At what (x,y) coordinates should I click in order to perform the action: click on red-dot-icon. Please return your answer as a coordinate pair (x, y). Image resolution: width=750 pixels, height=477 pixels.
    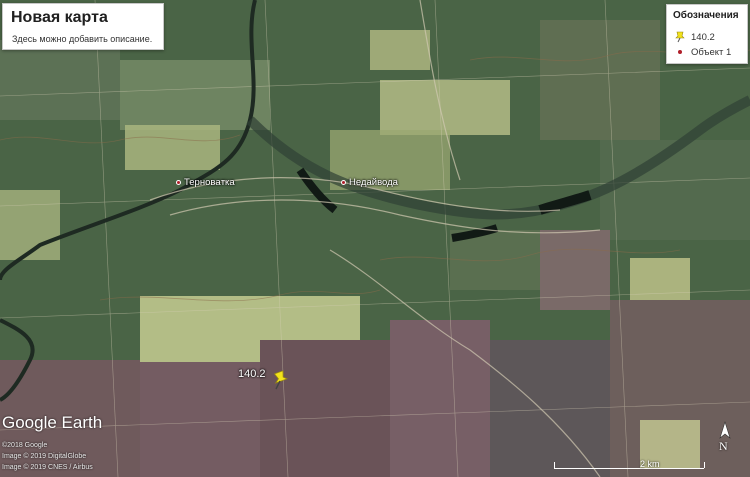
    Looking at the image, I should click on (680, 52).